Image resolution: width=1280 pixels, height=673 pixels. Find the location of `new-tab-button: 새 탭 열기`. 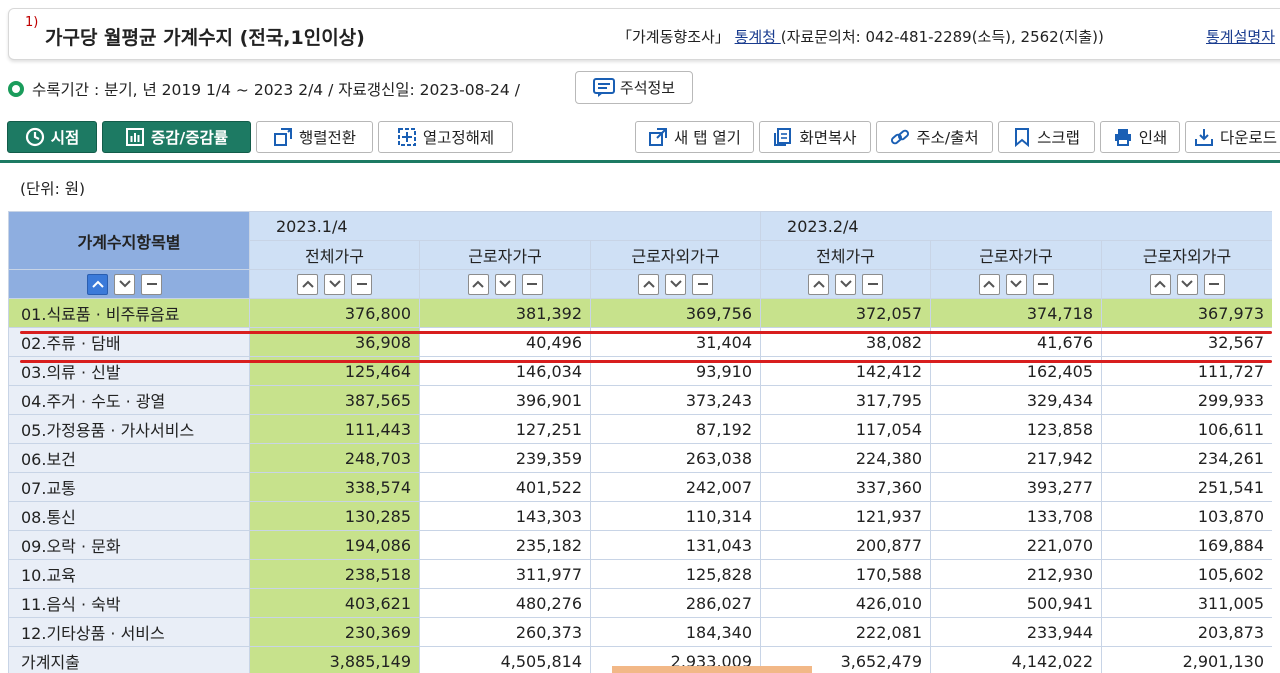

new-tab-button: 새 탭 열기 is located at coordinates (694, 137).